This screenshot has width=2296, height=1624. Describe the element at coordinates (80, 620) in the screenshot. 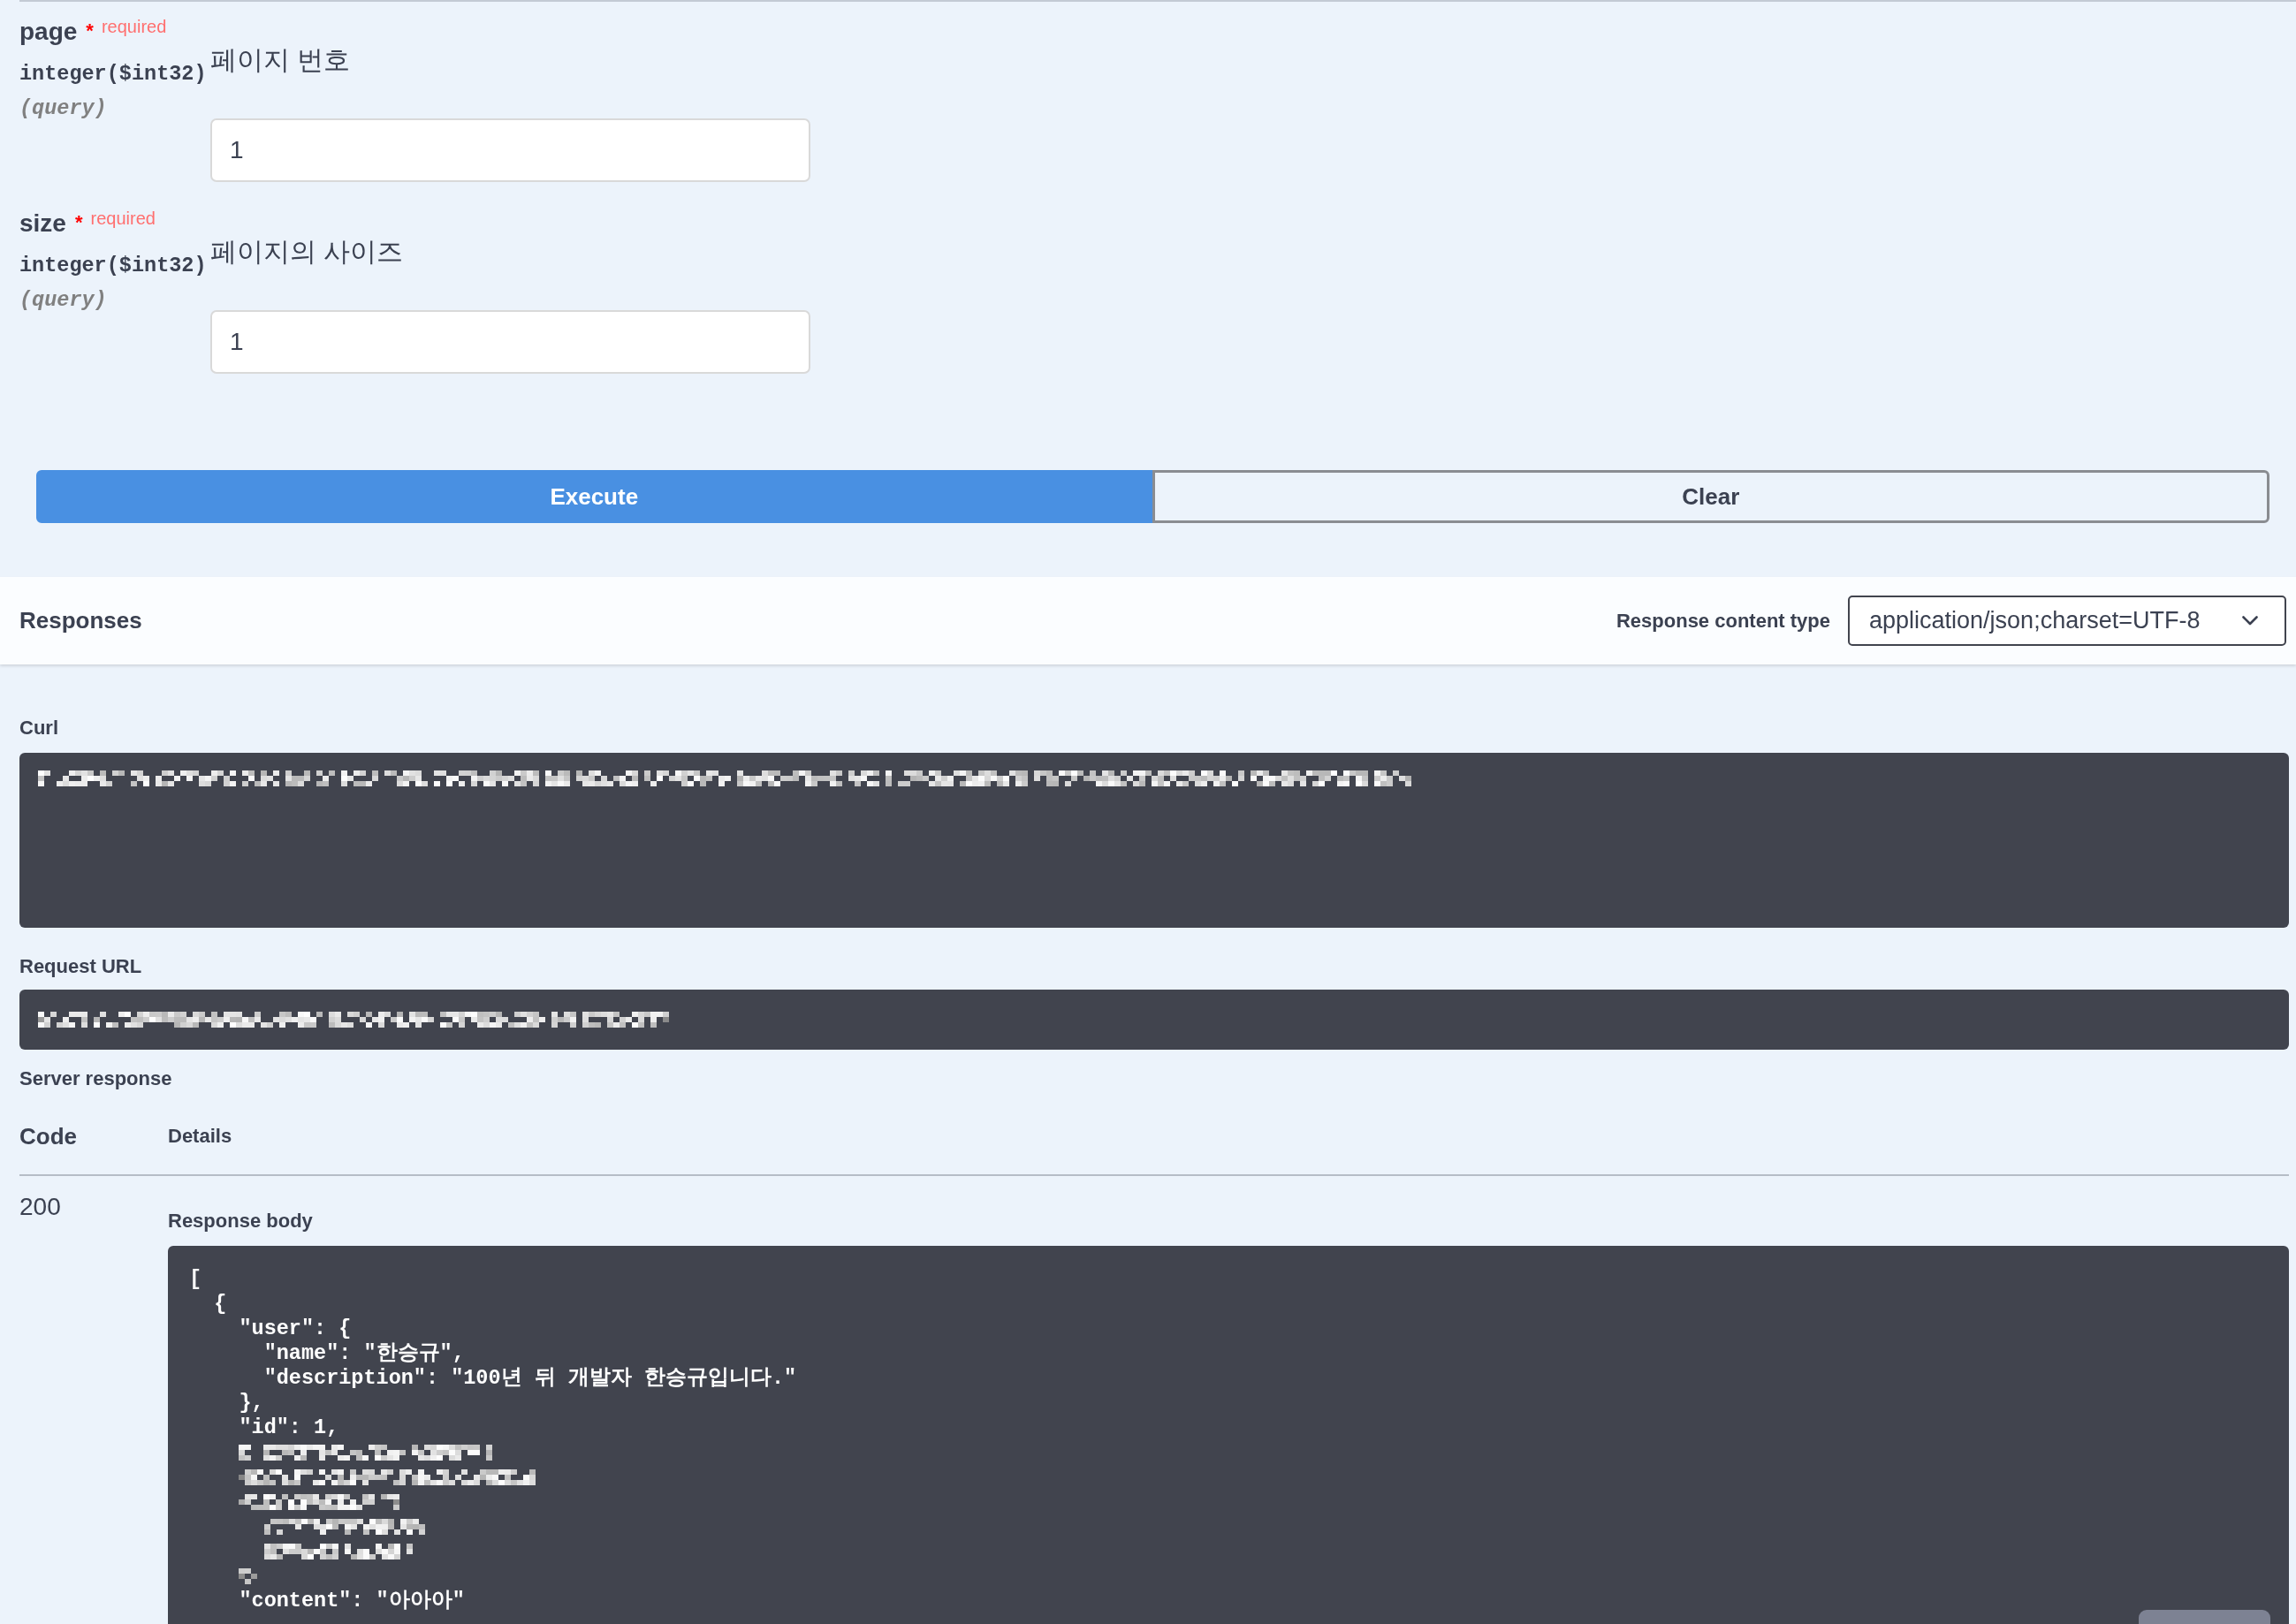

I see `responses-heading: Responses` at that location.